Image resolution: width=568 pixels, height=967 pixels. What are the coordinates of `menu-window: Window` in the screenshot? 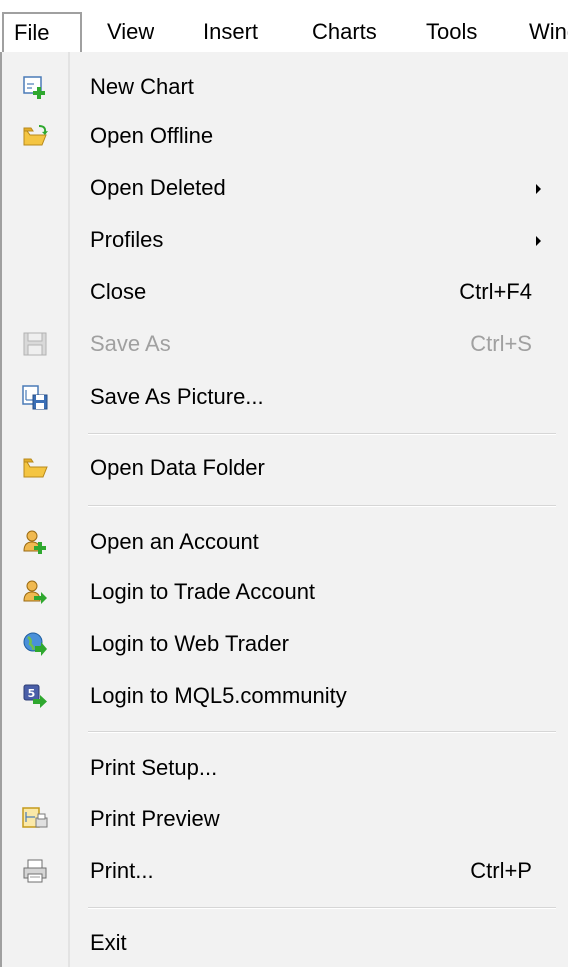 It's located at (548, 30).